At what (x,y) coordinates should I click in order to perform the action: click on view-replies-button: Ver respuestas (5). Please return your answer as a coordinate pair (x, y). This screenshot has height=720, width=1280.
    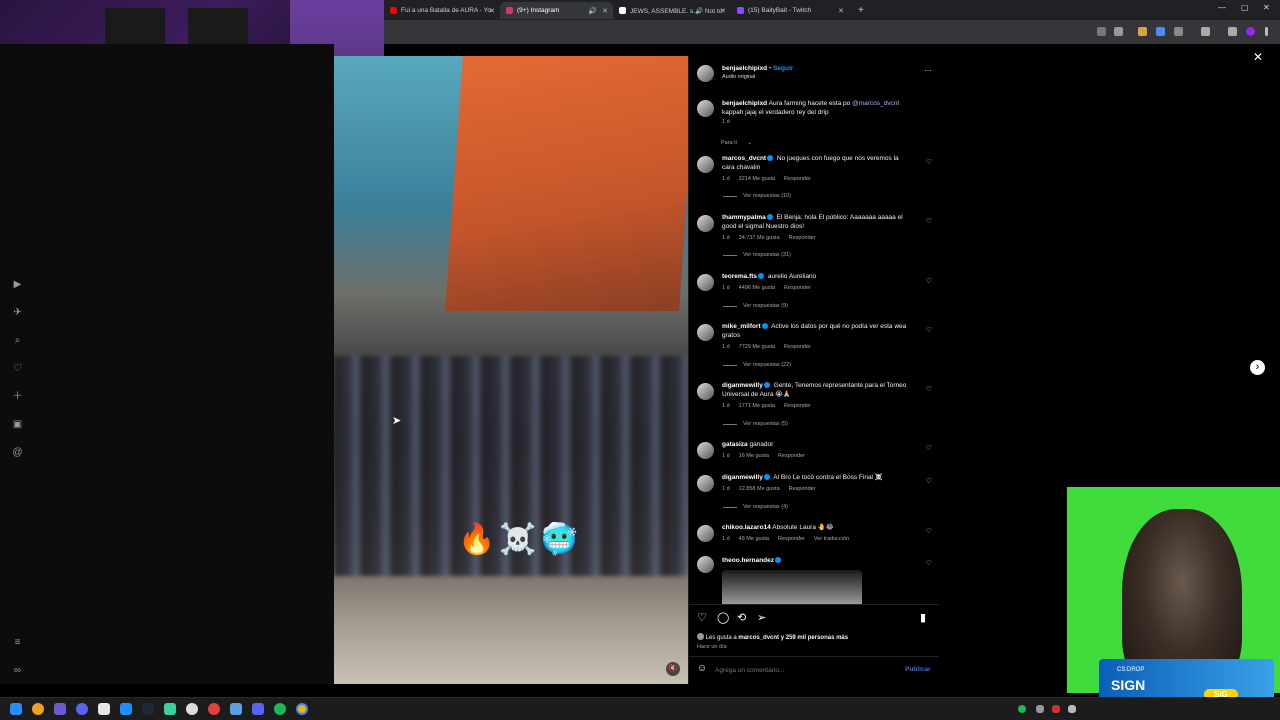
    Looking at the image, I should click on (755, 424).